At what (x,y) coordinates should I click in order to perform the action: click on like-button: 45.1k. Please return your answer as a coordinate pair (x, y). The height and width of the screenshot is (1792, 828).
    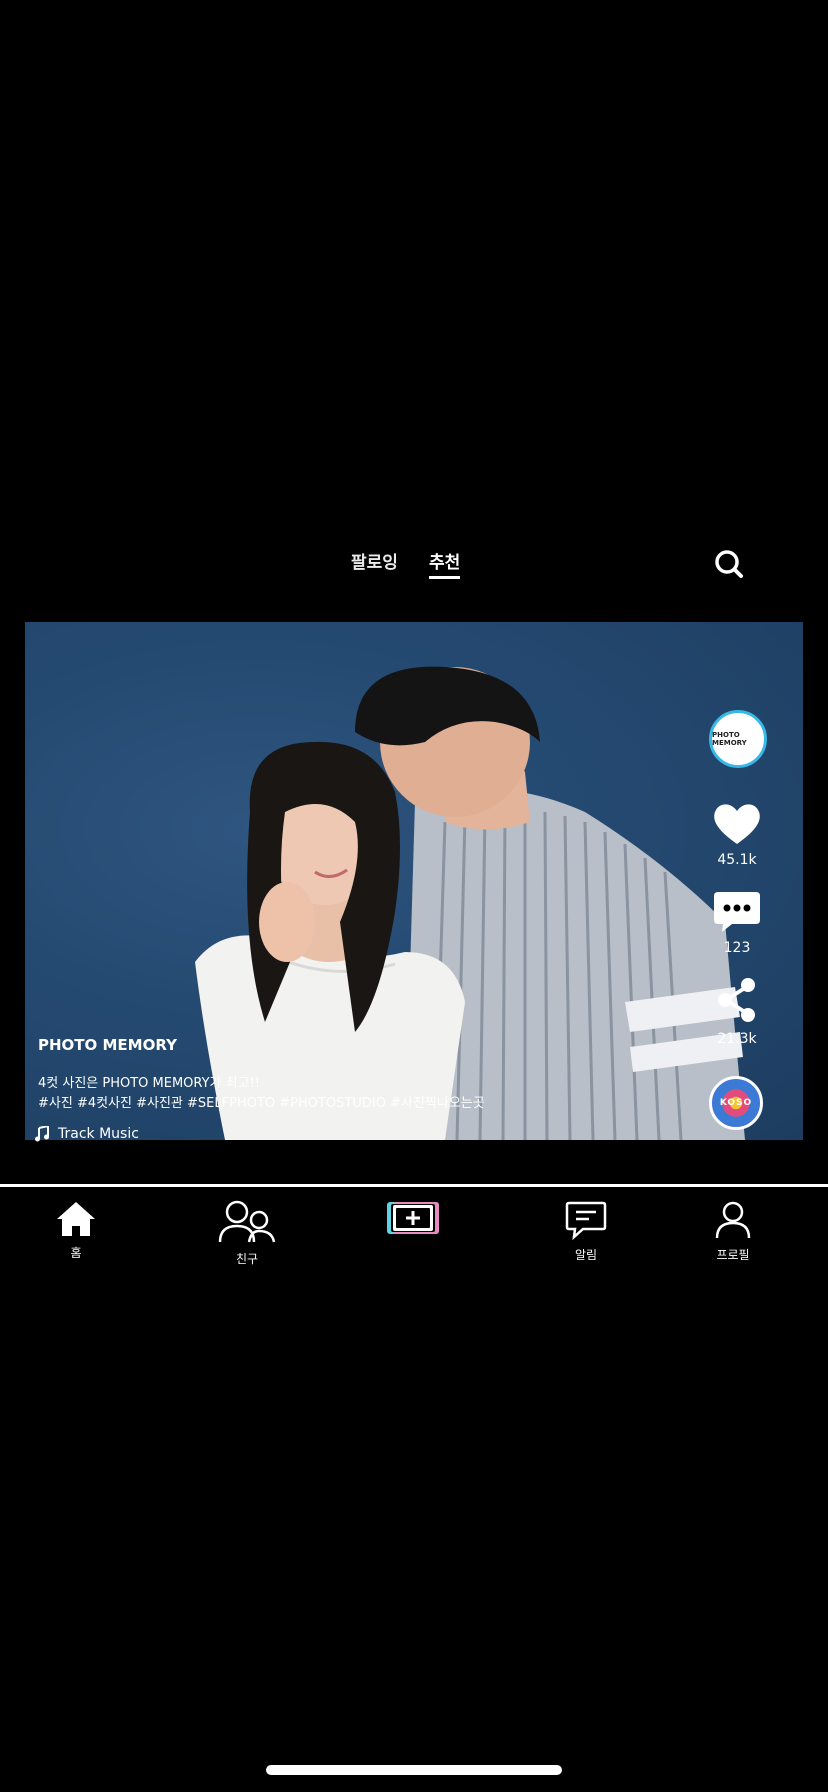
    Looking at the image, I should click on (737, 834).